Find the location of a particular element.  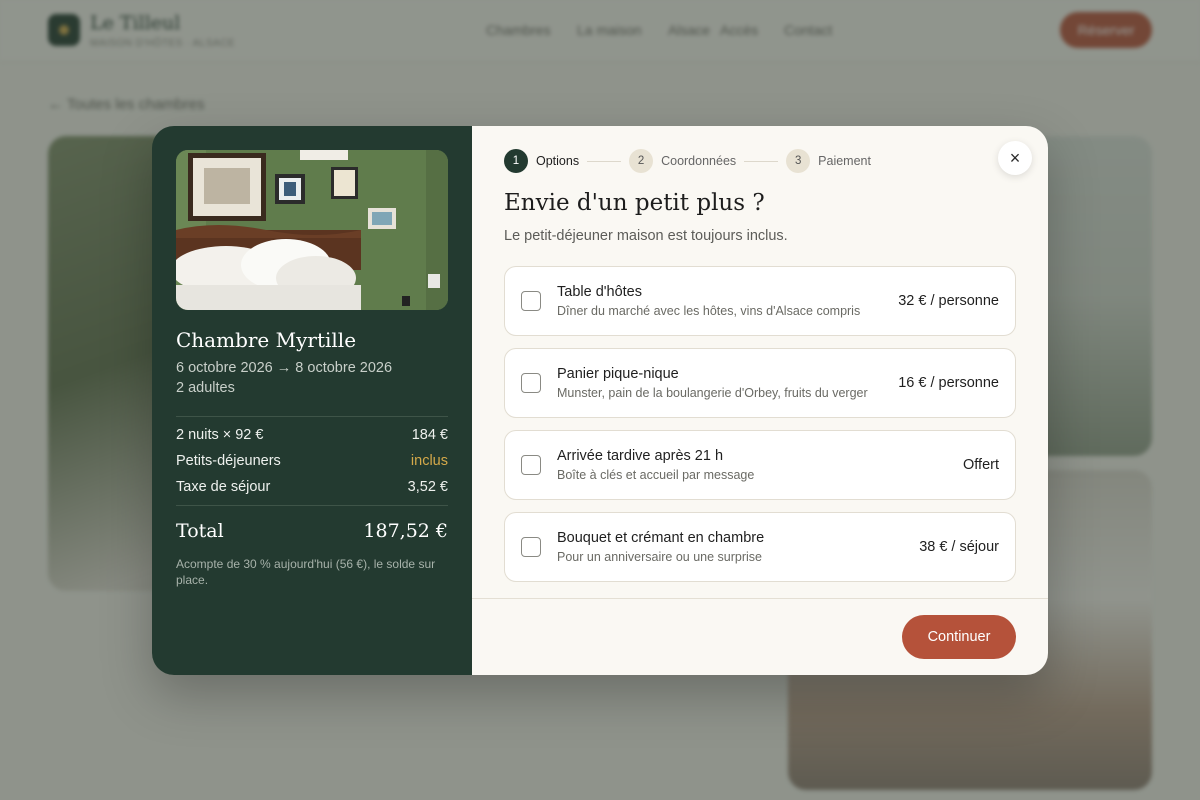

price-line-value: 3,52 € is located at coordinates (427, 487).